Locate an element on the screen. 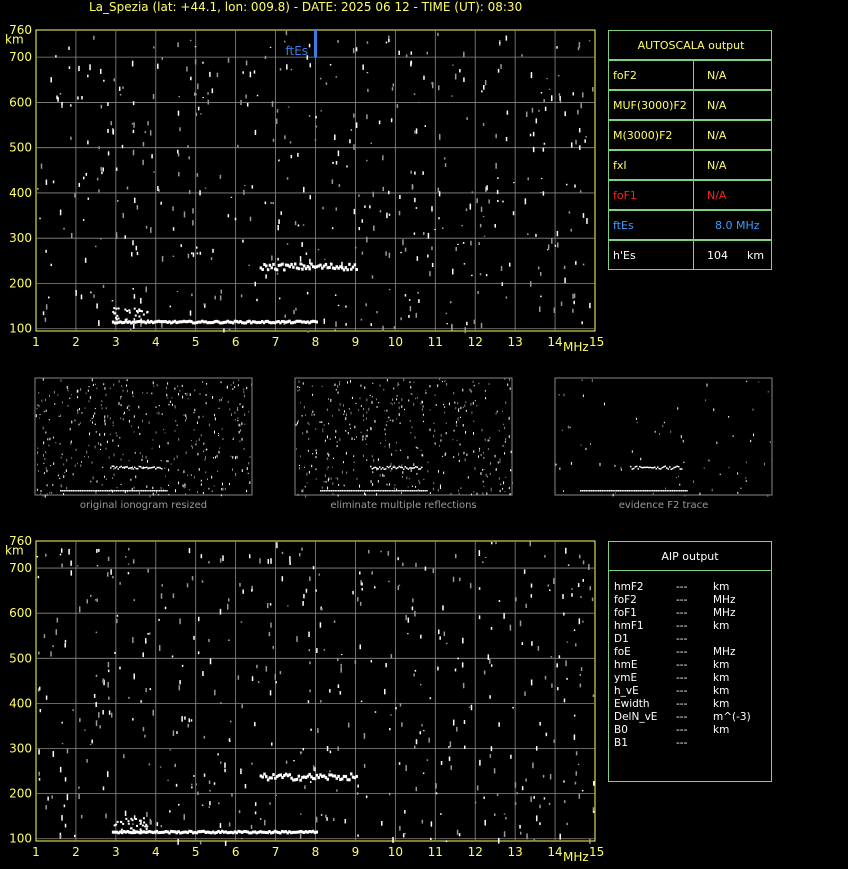 Image resolution: width=848 pixels, height=869 pixels. aip-param: hmF2 is located at coordinates (629, 587).